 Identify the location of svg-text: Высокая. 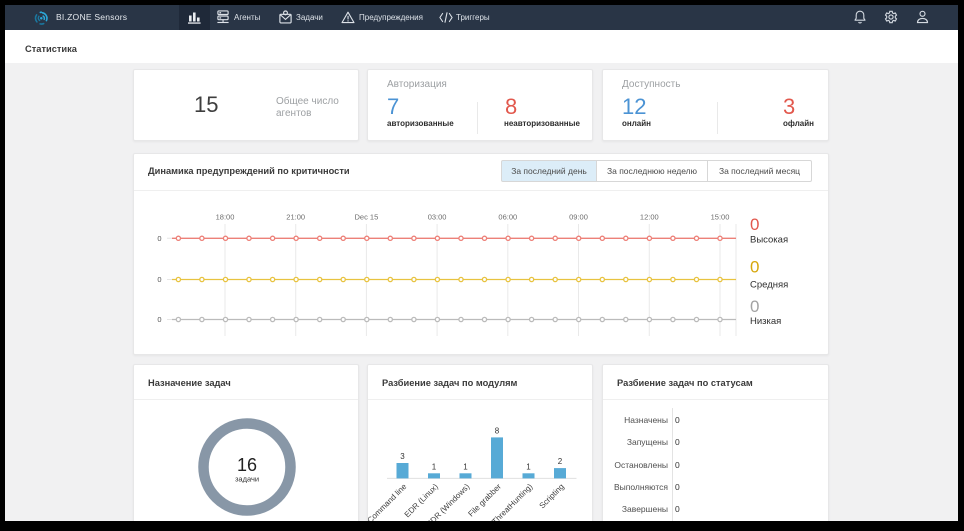
(769, 240).